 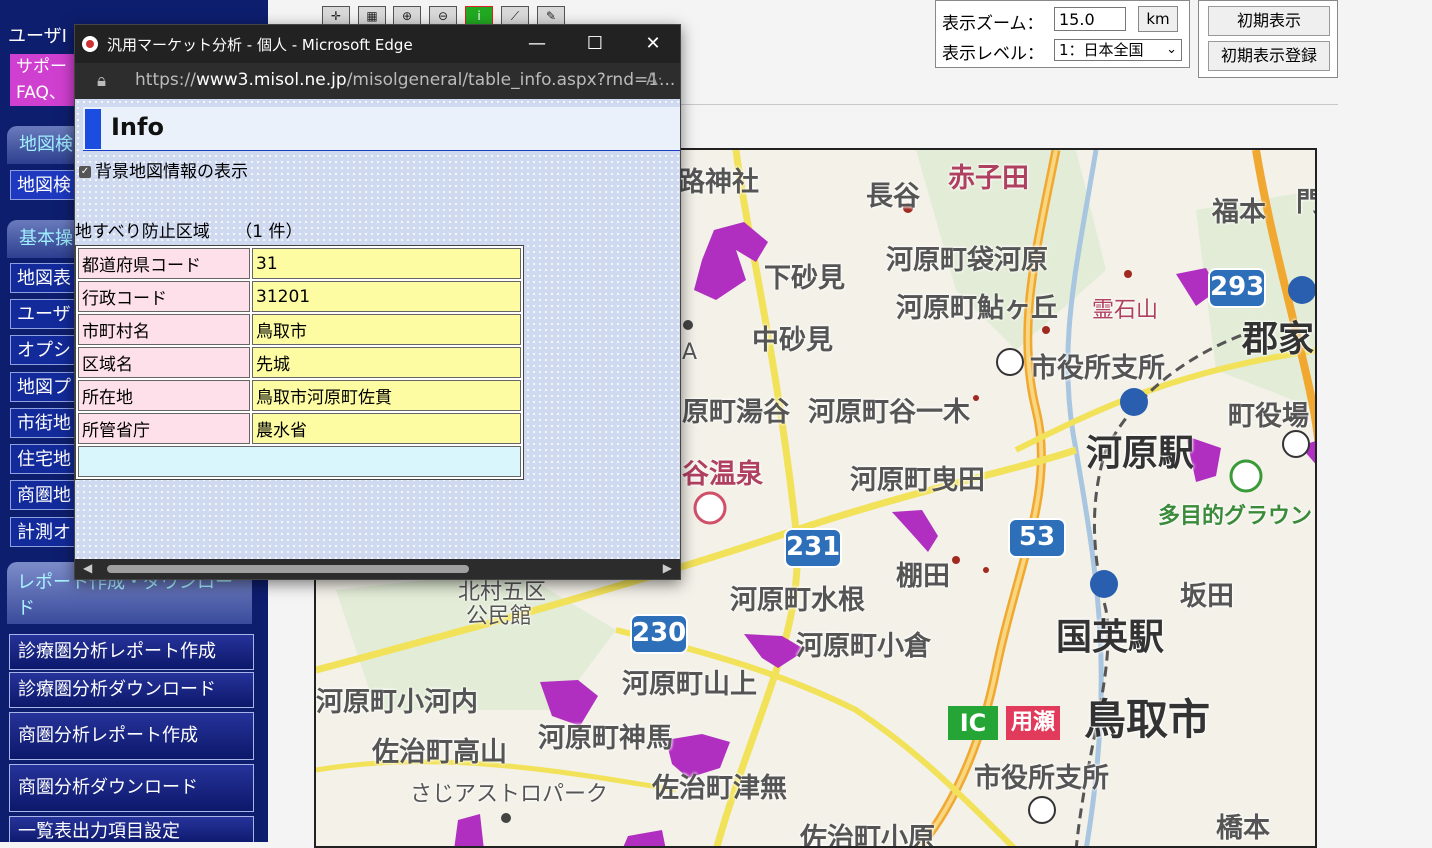 I want to click on map-label: 佐治町津無, so click(x=719, y=788).